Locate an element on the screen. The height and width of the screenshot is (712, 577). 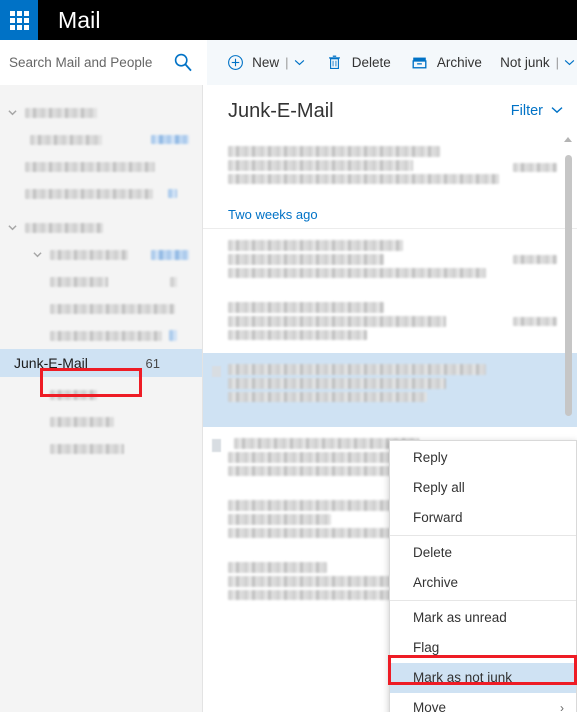
new-button: New | is located at coordinates (264, 62).